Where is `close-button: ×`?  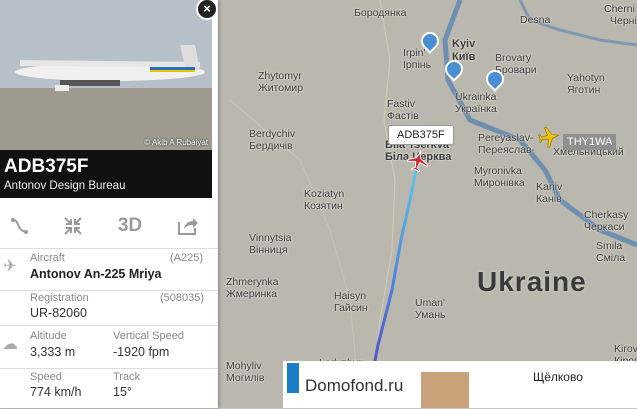
close-button: × is located at coordinates (207, 10).